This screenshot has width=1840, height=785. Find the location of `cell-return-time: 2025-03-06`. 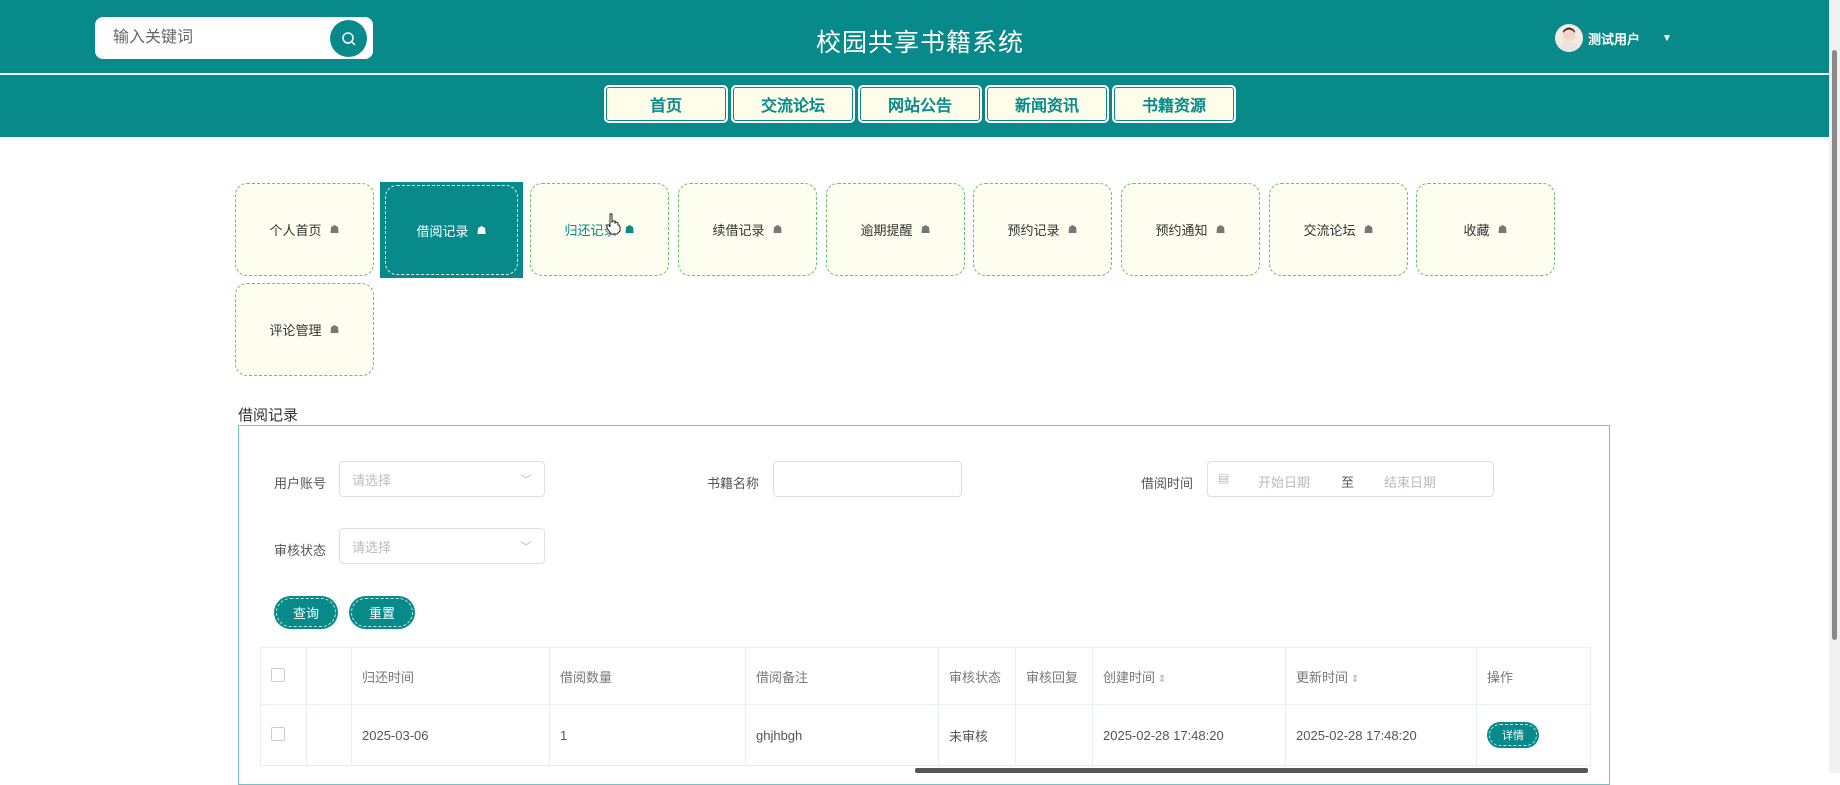

cell-return-time: 2025-03-06 is located at coordinates (450, 735).